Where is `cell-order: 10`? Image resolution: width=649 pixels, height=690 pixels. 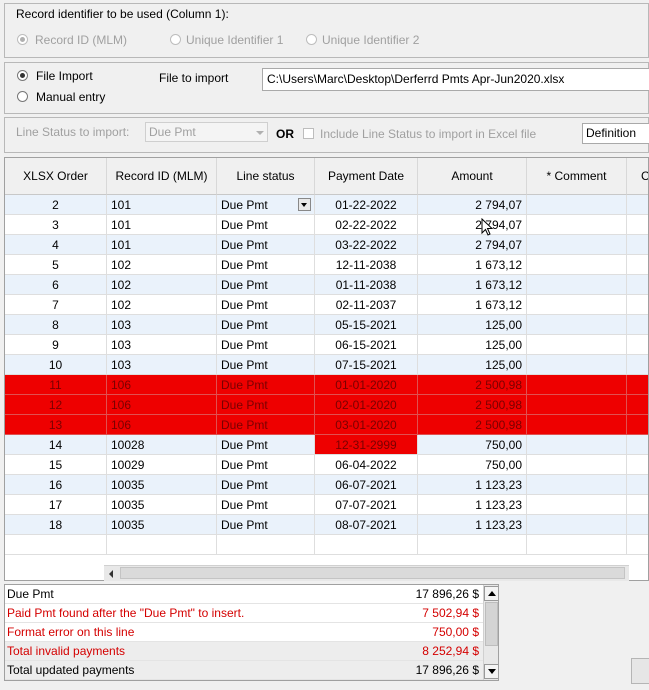
cell-order: 10 is located at coordinates (56, 365).